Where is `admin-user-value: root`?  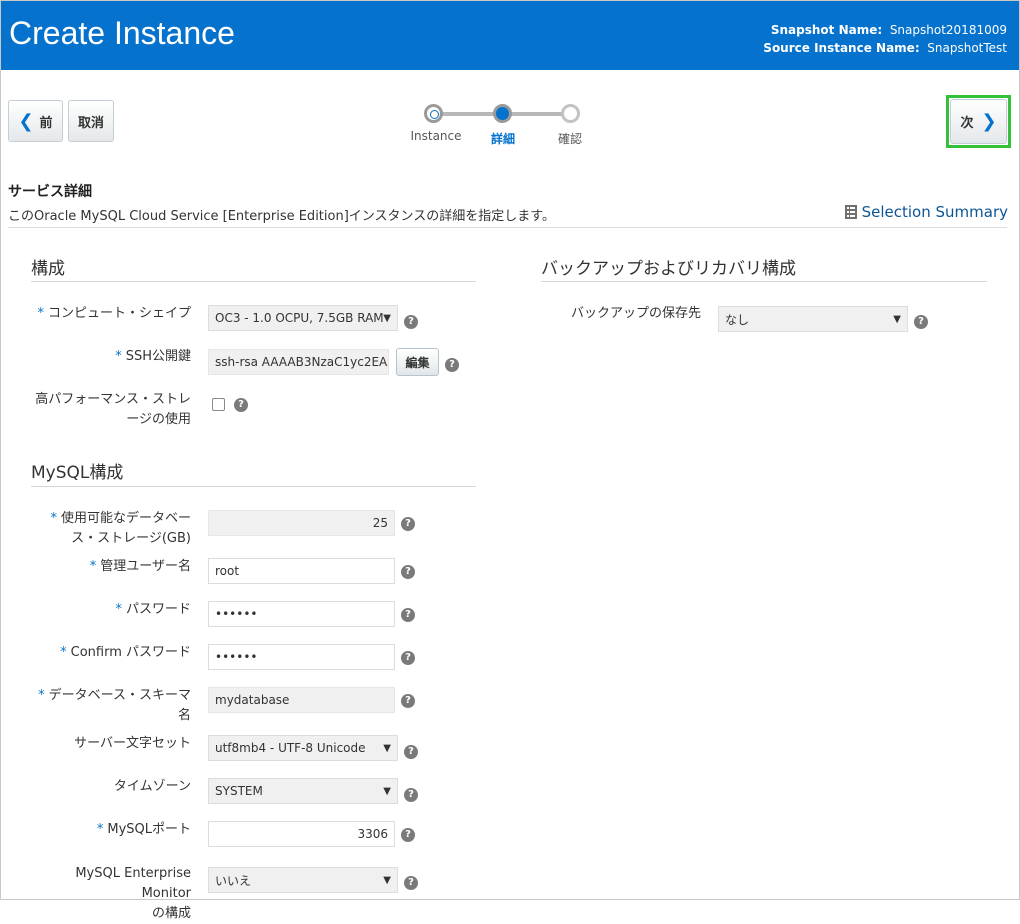
admin-user-value: root is located at coordinates (227, 571).